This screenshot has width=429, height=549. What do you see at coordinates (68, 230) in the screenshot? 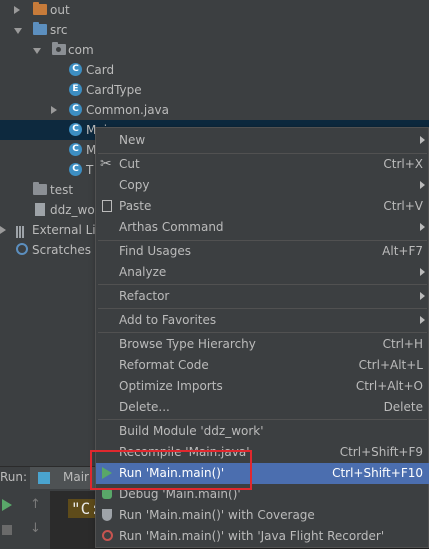
I see `tree-item-label: External Lib` at bounding box center [68, 230].